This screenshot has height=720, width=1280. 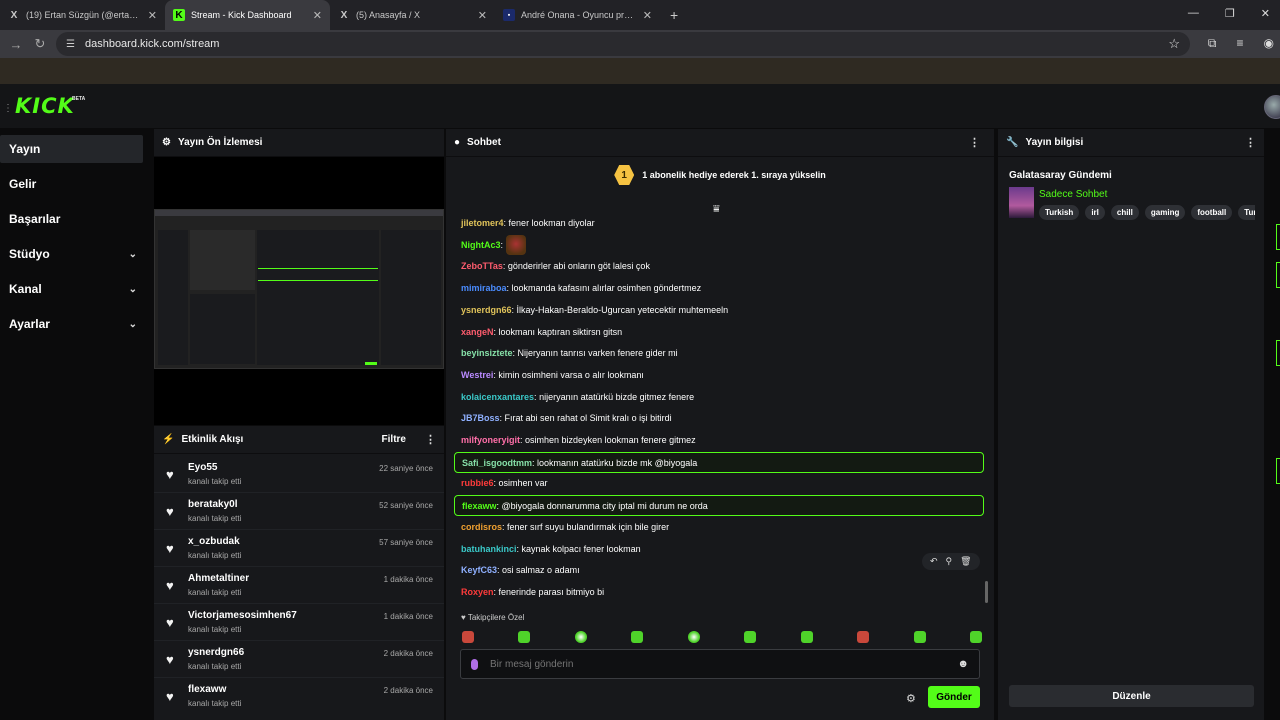 What do you see at coordinates (1131, 696) in the screenshot?
I see `edit-button: Düzenle` at bounding box center [1131, 696].